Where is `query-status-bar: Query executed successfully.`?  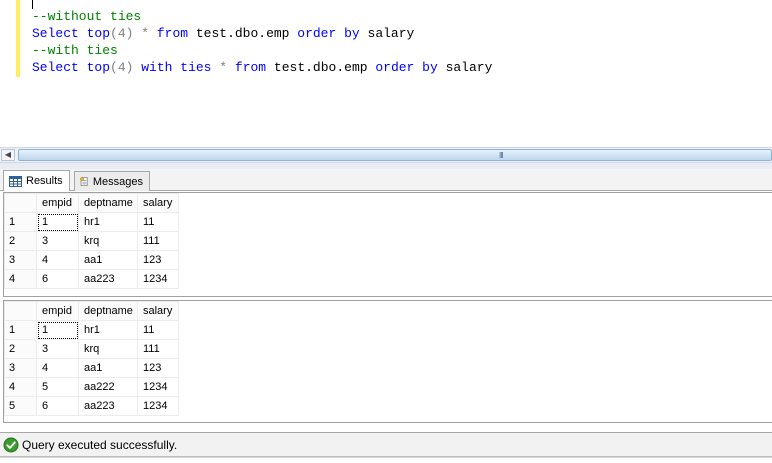
query-status-bar: Query executed successfully. is located at coordinates (386, 444).